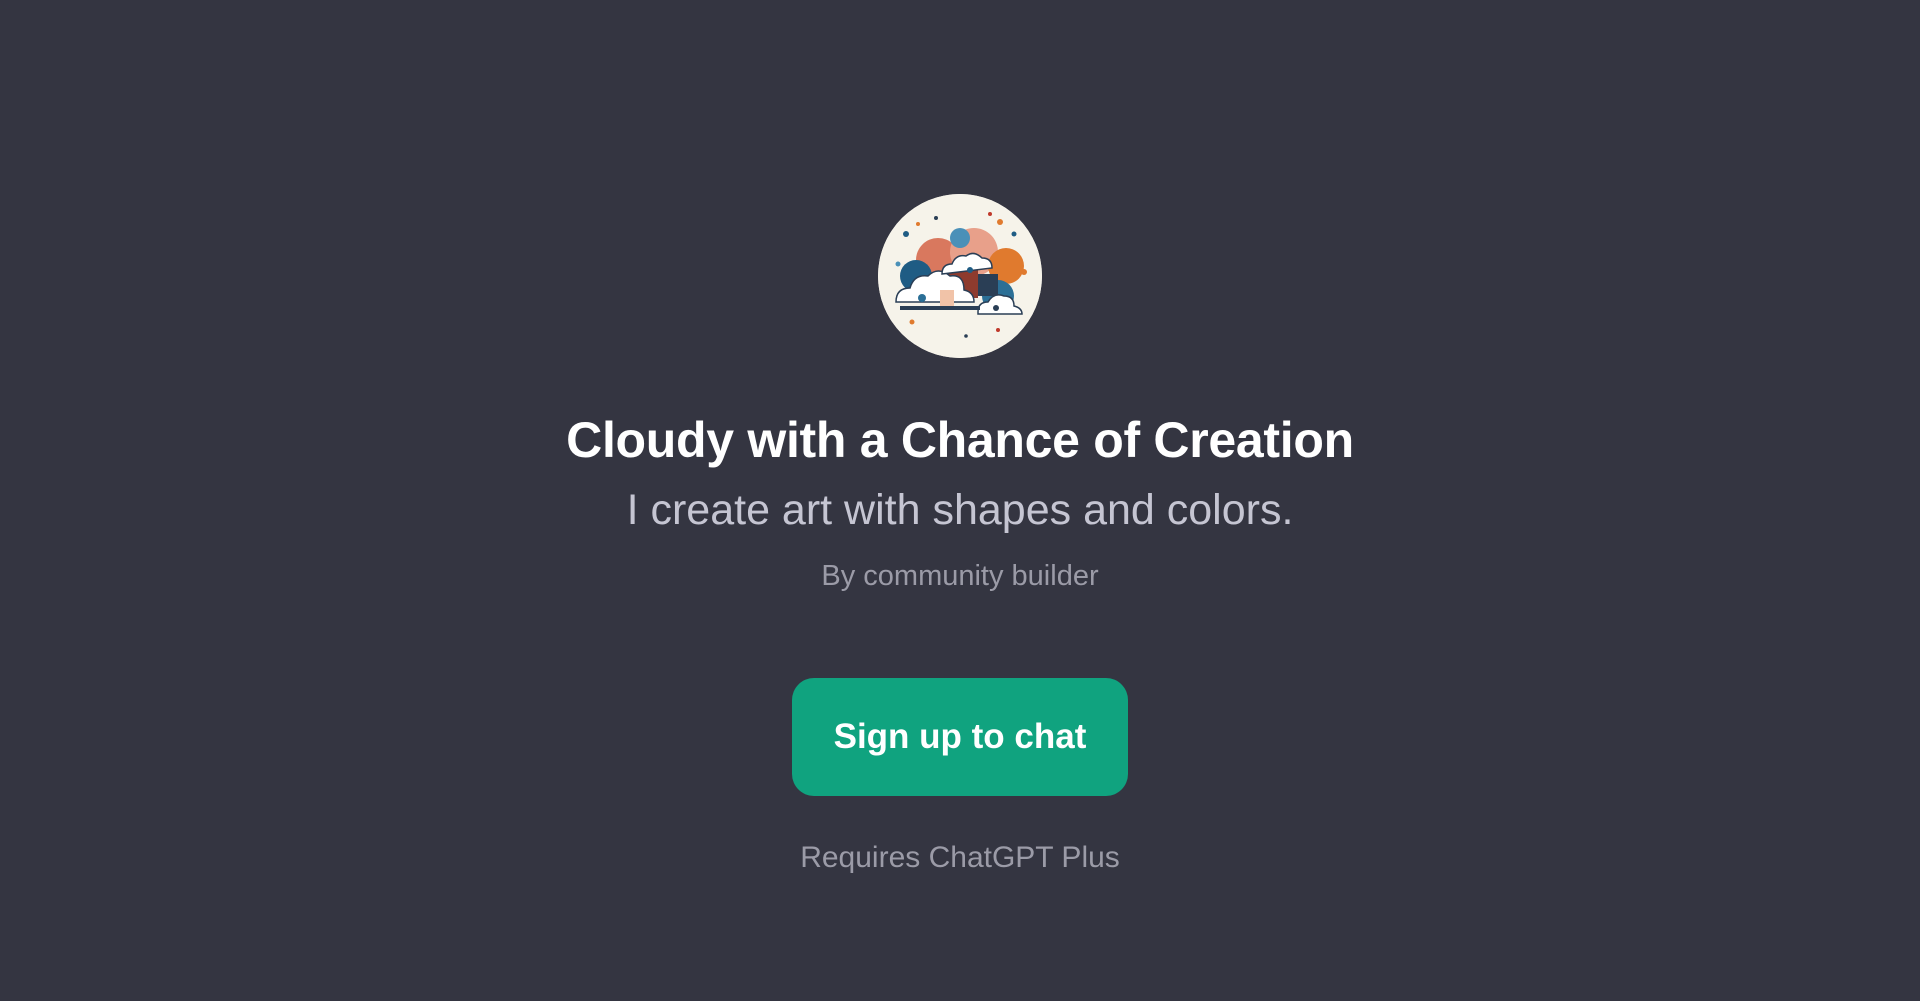 This screenshot has width=1920, height=1001. What do you see at coordinates (960, 510) in the screenshot?
I see `gpt-description: I create art with shapes and colors.` at bounding box center [960, 510].